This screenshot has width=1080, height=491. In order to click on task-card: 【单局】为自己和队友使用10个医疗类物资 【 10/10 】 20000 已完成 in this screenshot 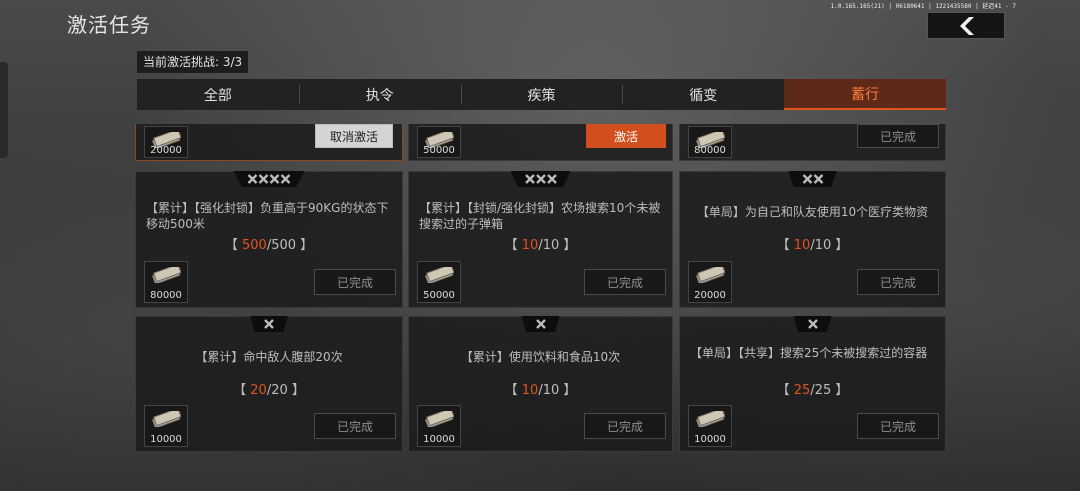, I will do `click(812, 239)`.